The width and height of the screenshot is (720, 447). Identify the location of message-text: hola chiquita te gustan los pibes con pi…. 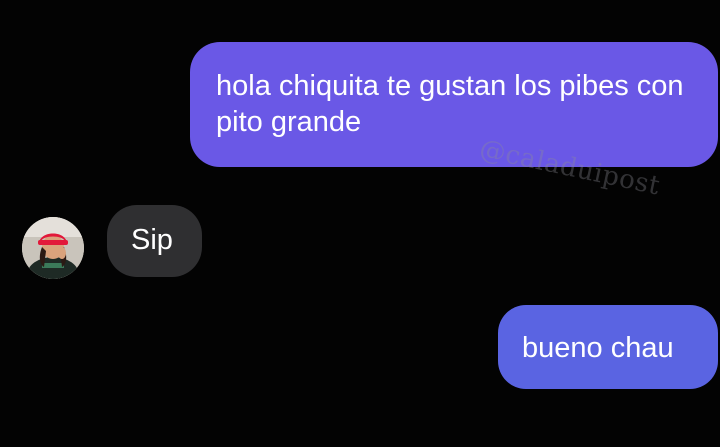
(450, 104).